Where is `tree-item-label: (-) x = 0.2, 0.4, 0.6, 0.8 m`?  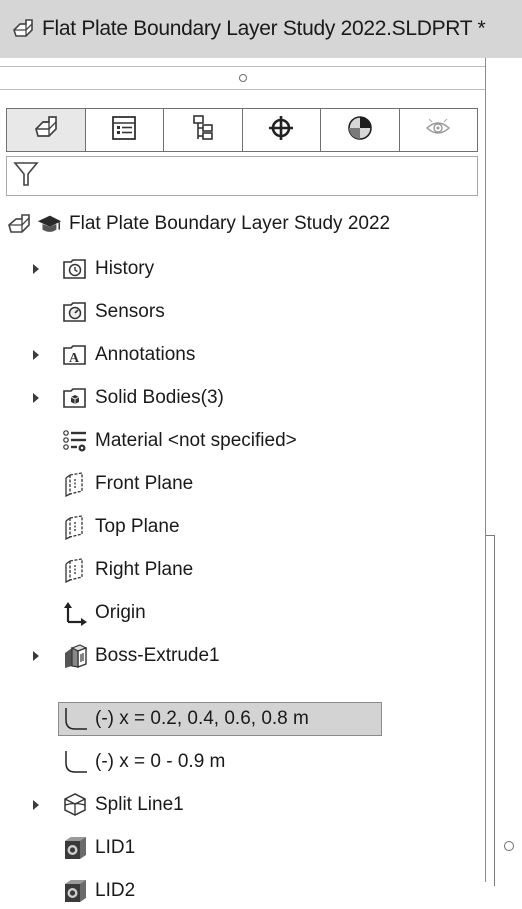
tree-item-label: (-) x = 0.2, 0.4, 0.6, 0.8 m is located at coordinates (202, 718).